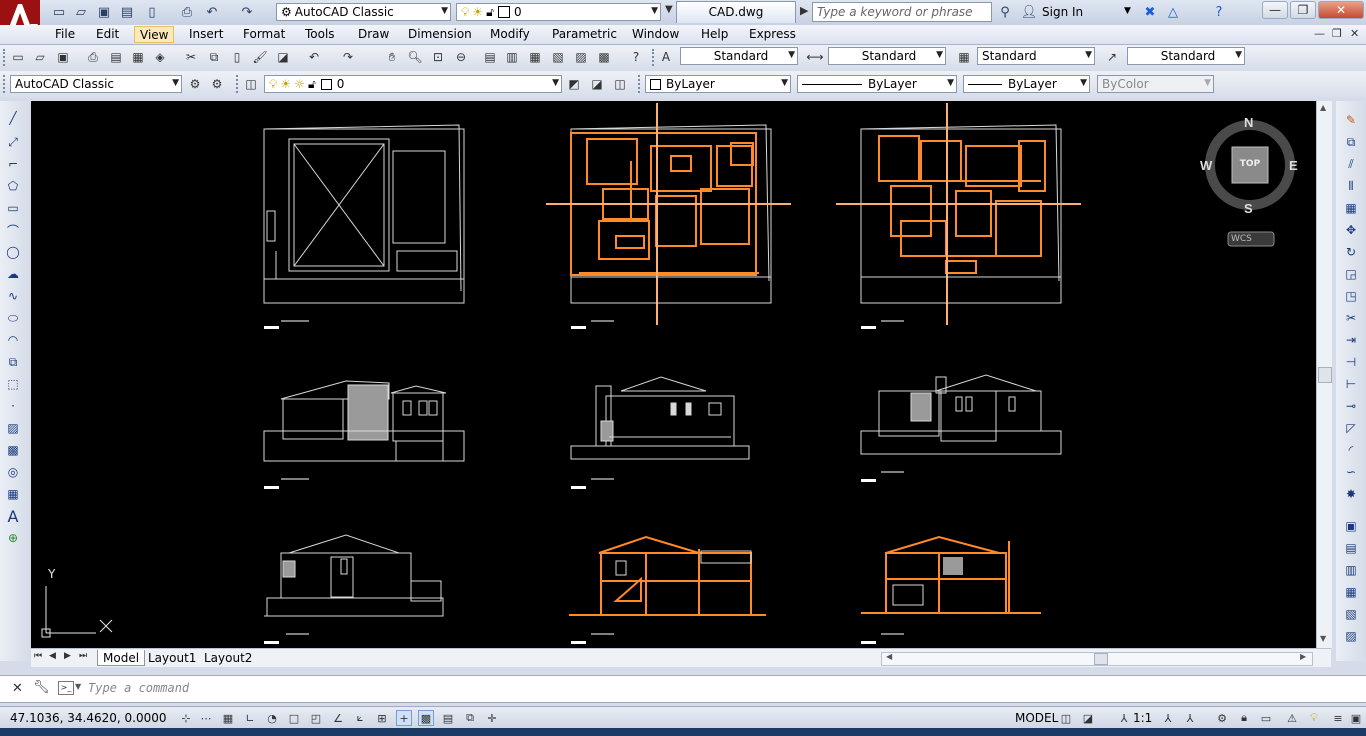 The width and height of the screenshot is (1366, 736). I want to click on break-at-point-icon: ⊣, so click(1351, 362).